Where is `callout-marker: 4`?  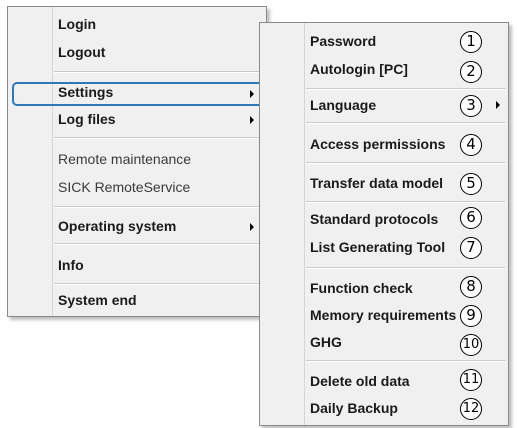
callout-marker: 4 is located at coordinates (471, 145).